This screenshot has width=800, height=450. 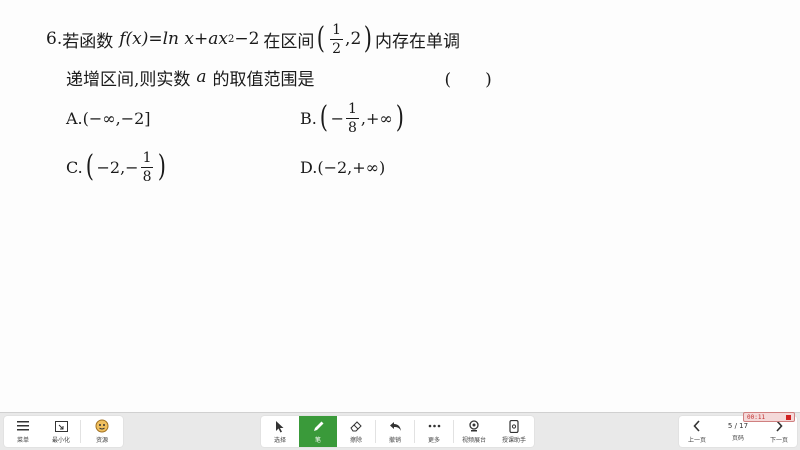 What do you see at coordinates (355, 440) in the screenshot?
I see `eraser-tool-label: 擦除` at bounding box center [355, 440].